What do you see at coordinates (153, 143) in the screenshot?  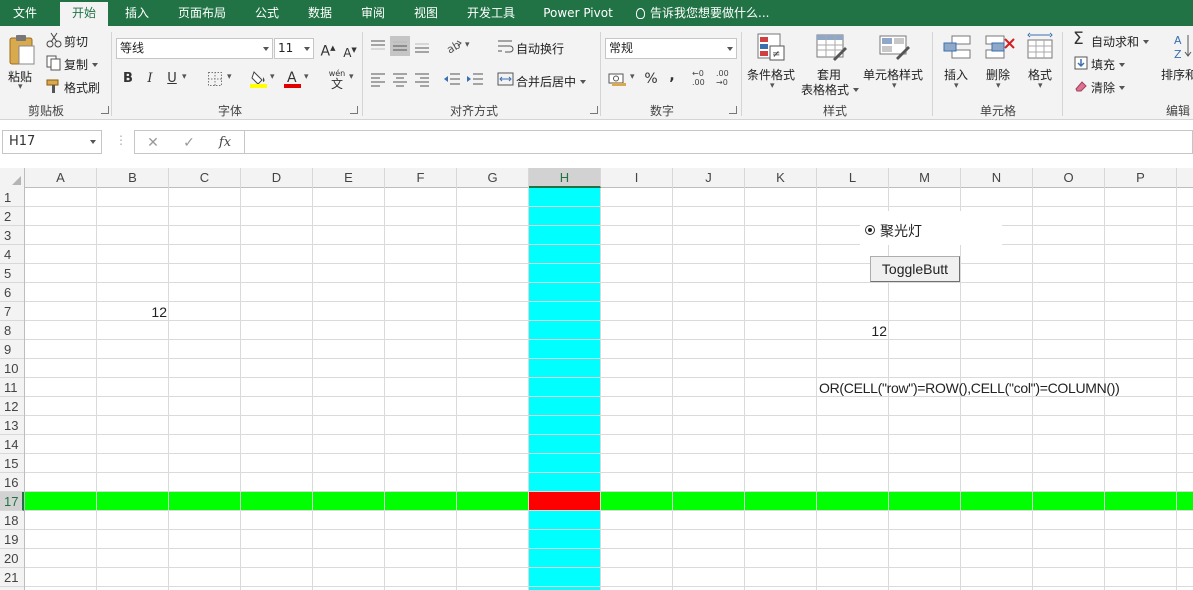 I see `cancel-button: ✕` at bounding box center [153, 143].